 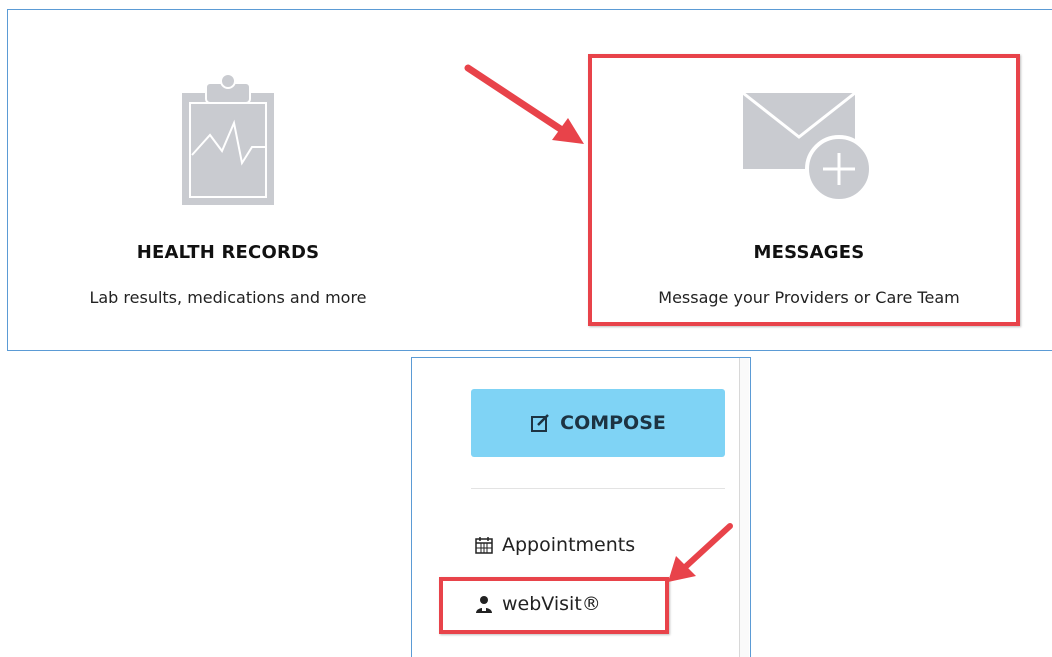 I want to click on clipboard-heartbeat-icon, so click(x=228, y=139).